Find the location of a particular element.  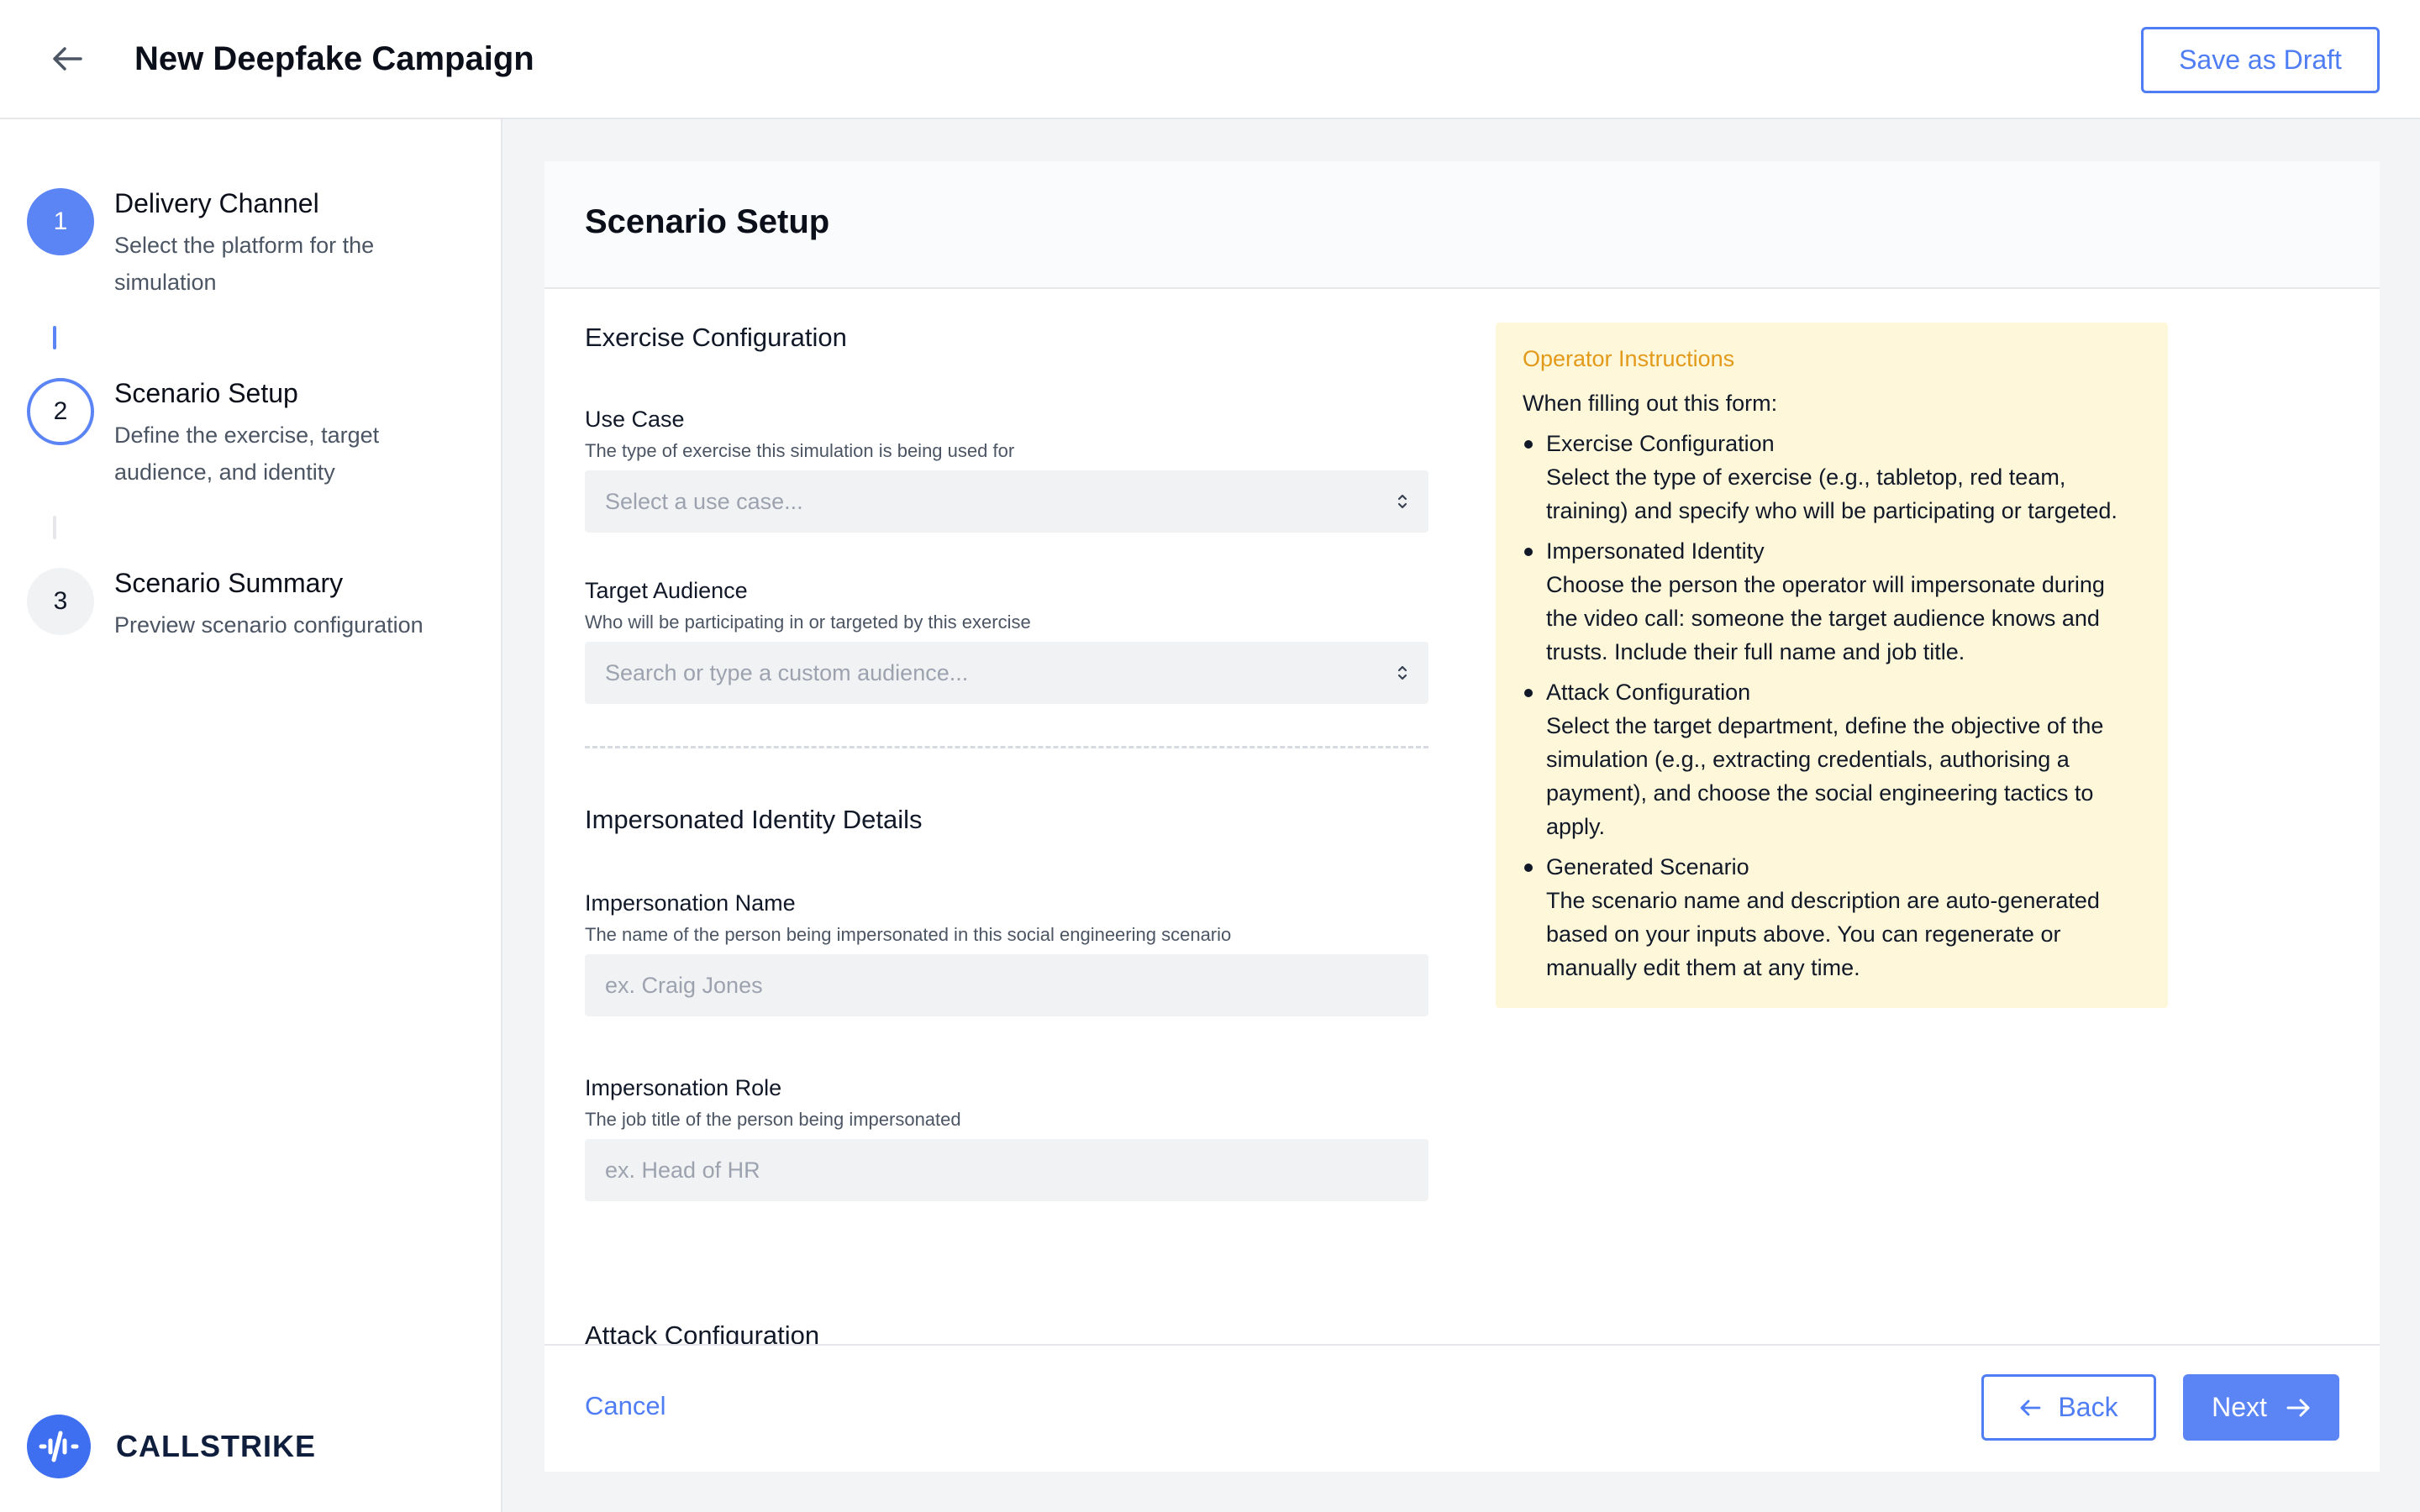

instruction-heading: Generated Scenario is located at coordinates (1648, 866).